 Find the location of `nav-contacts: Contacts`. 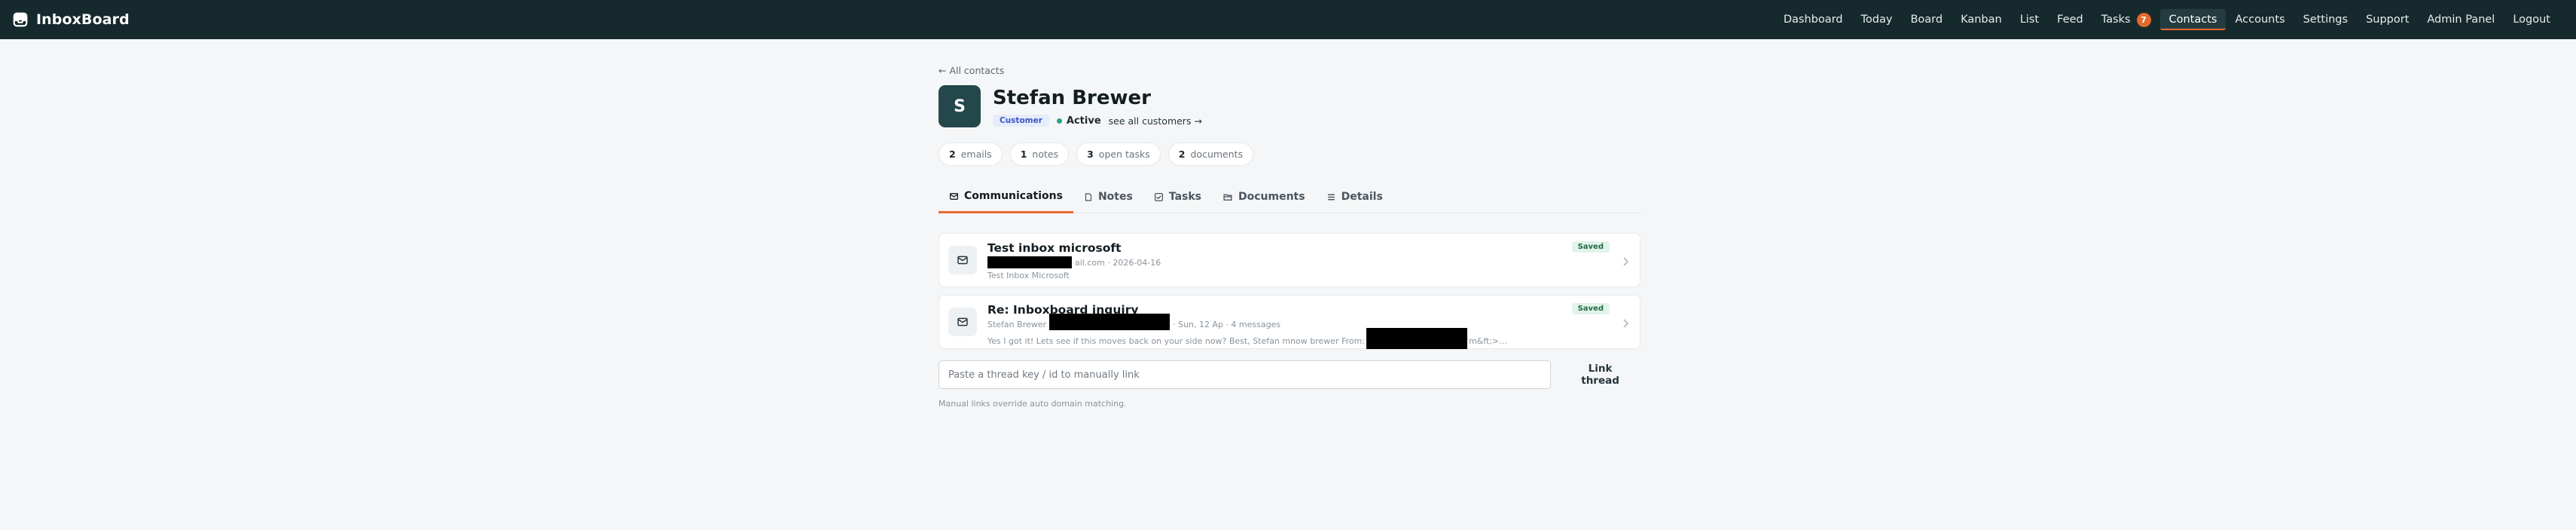

nav-contacts: Contacts is located at coordinates (2193, 20).